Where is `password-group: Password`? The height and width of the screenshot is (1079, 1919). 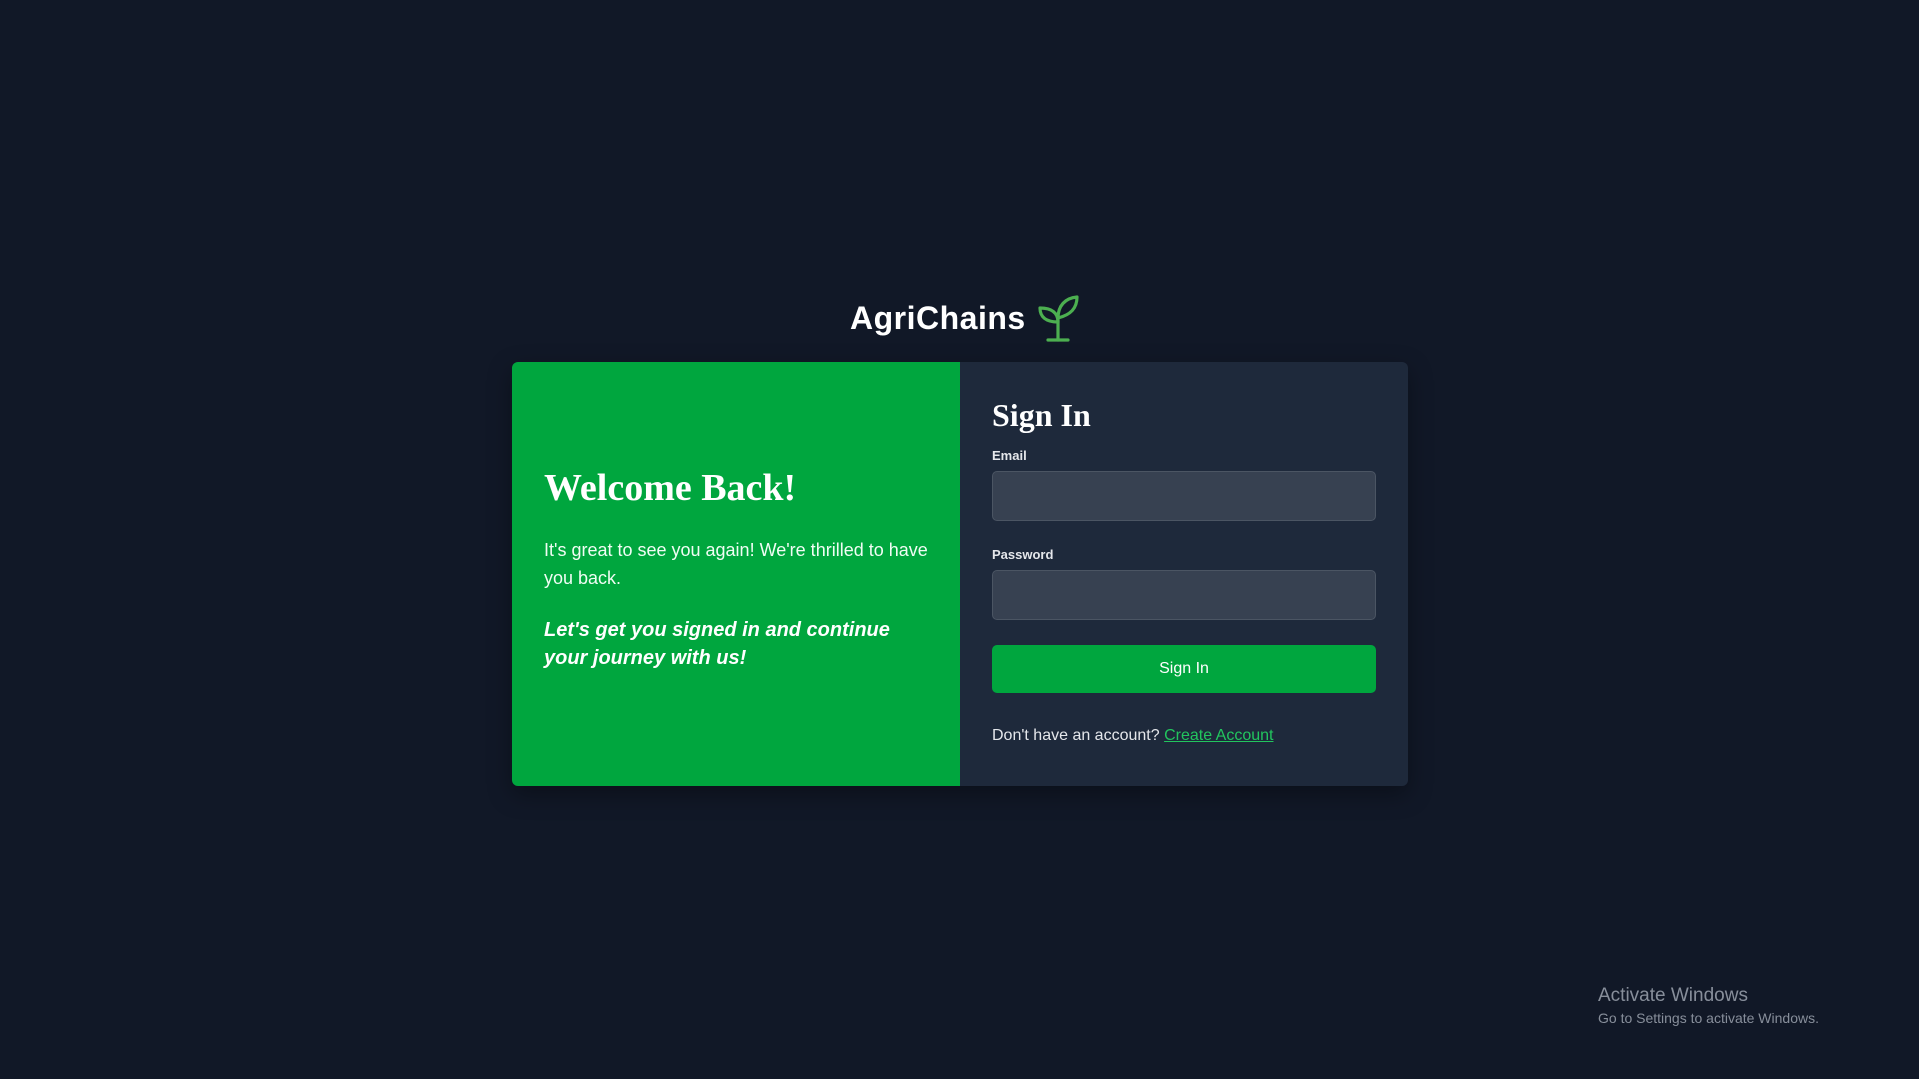 password-group: Password is located at coordinates (1184, 584).